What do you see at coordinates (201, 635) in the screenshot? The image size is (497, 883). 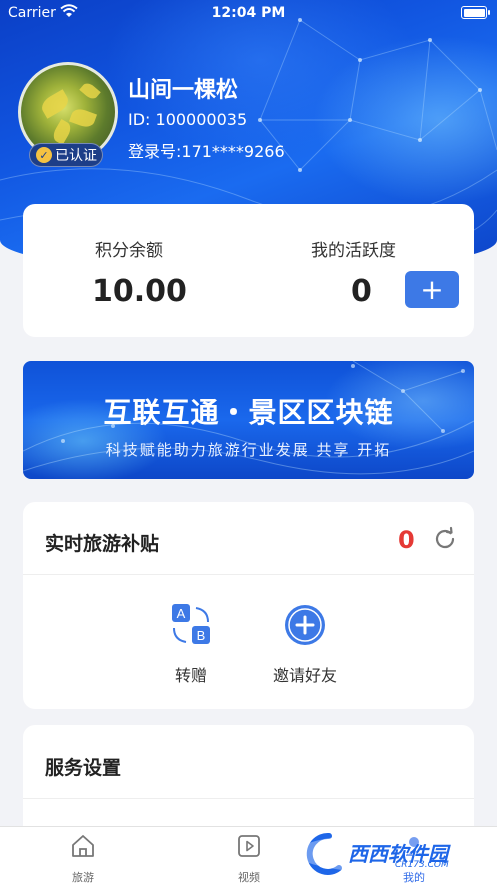 I see `svg-text: B` at bounding box center [201, 635].